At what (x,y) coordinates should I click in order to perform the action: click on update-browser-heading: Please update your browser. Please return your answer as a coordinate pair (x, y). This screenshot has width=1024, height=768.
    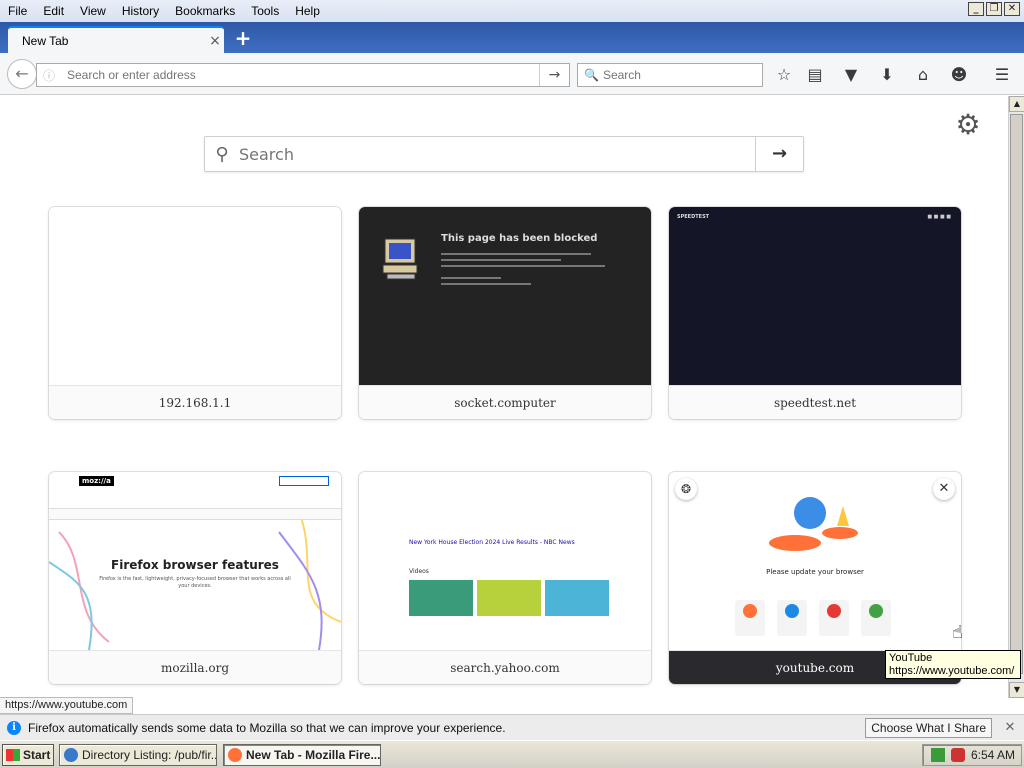
    Looking at the image, I should click on (815, 572).